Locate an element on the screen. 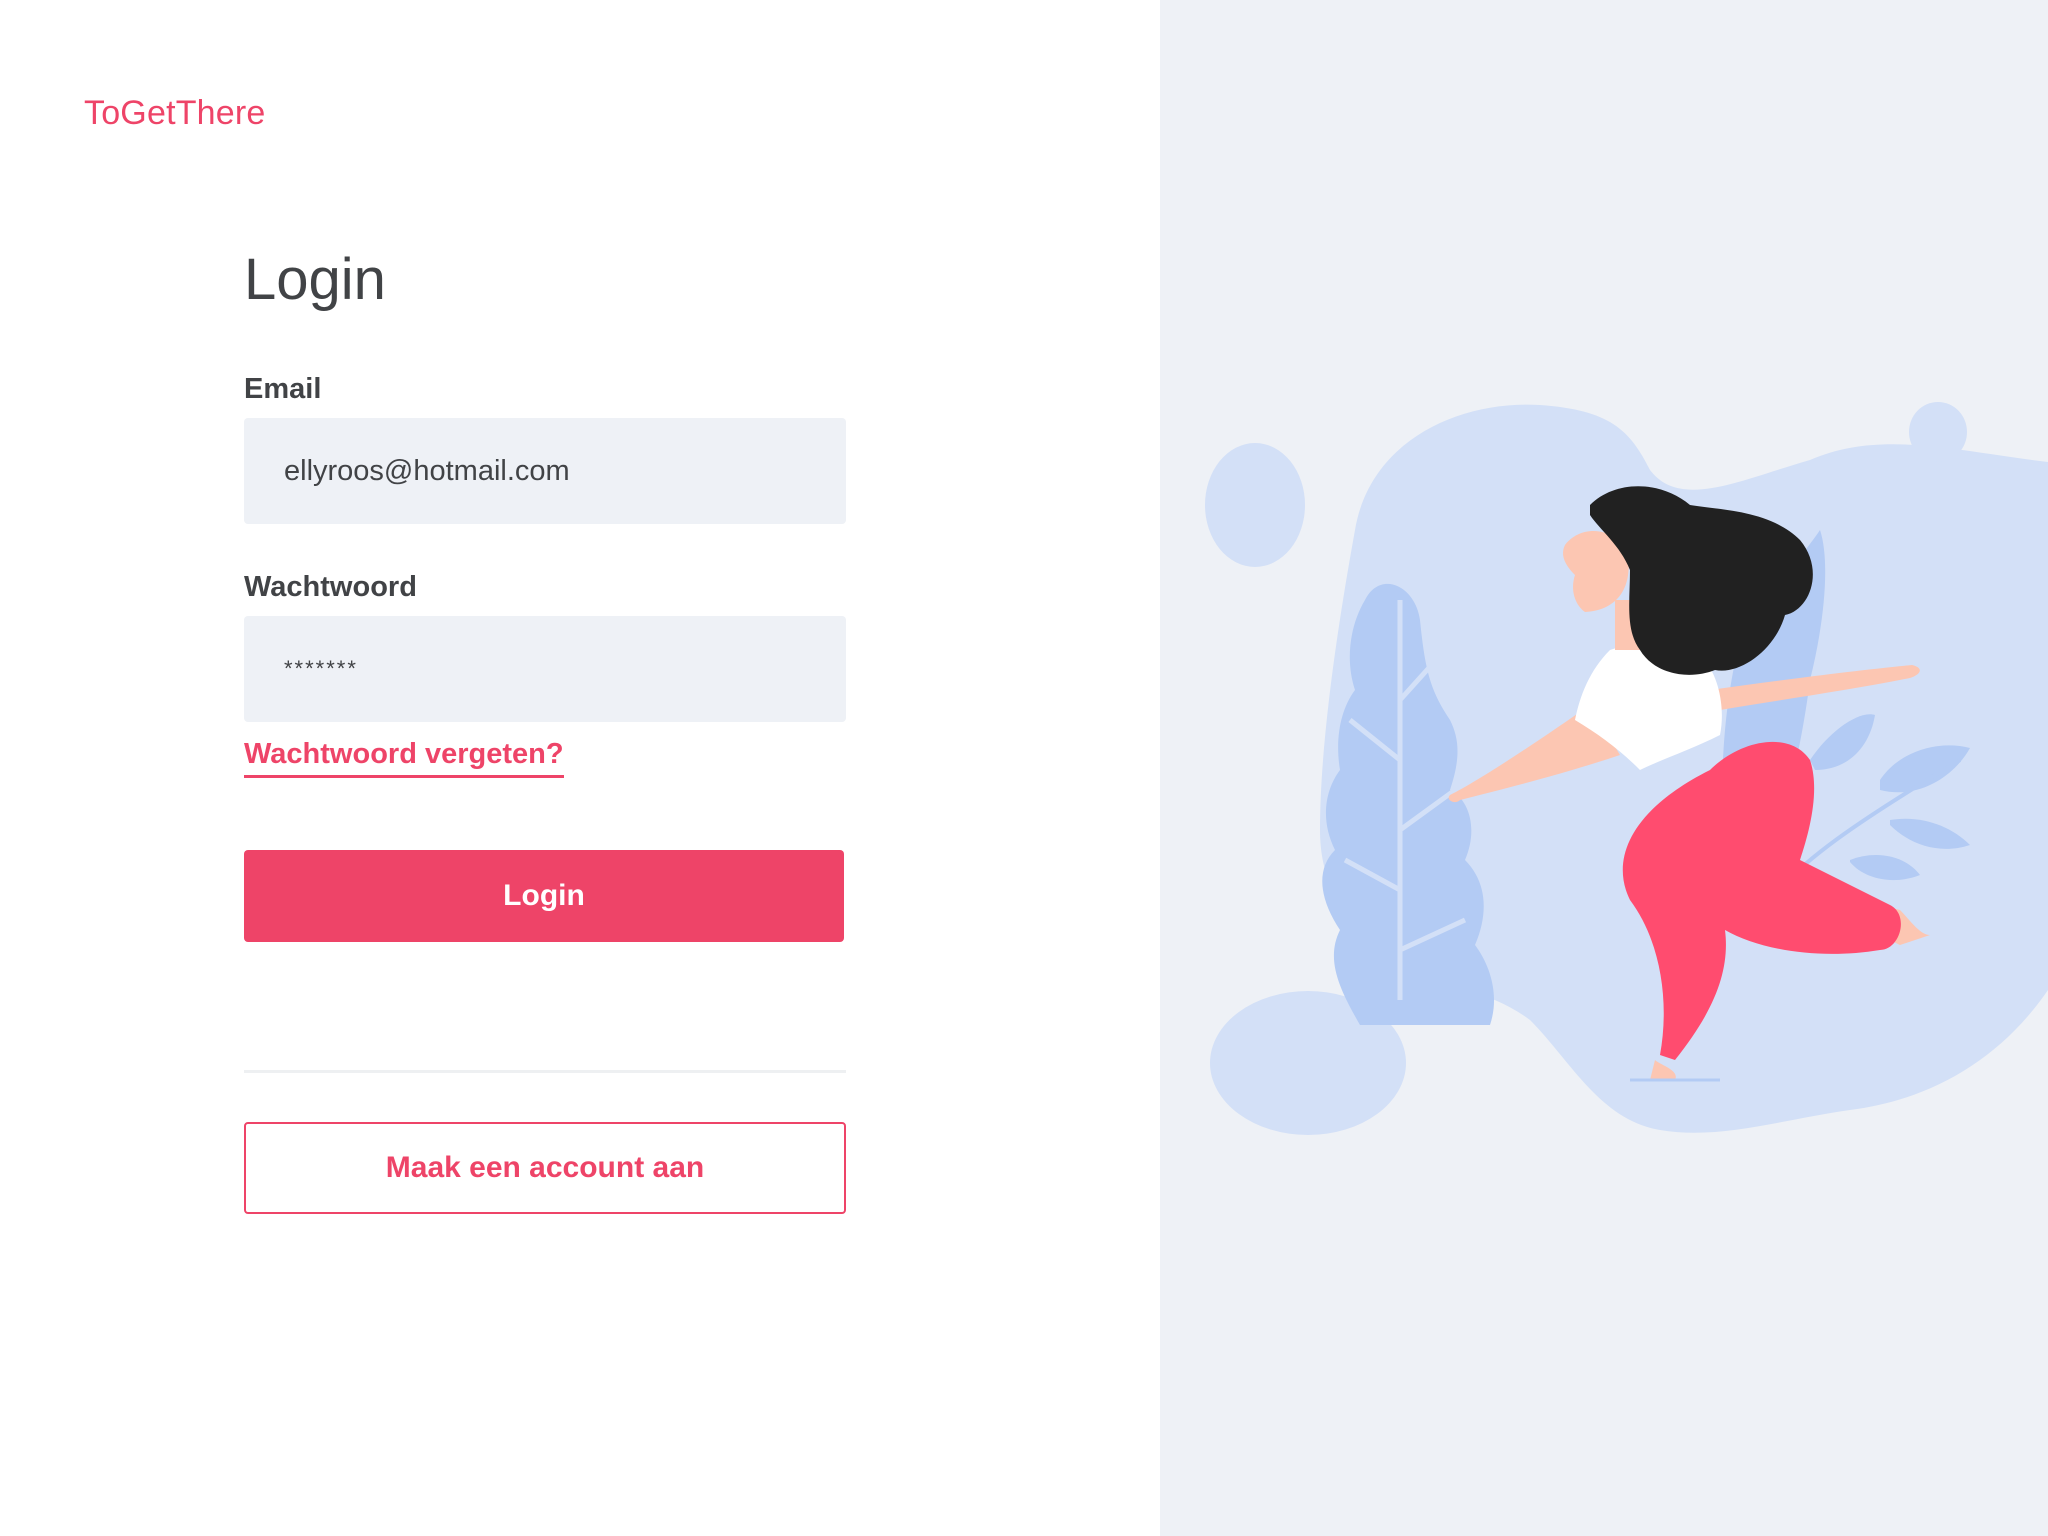 The image size is (2048, 1536). password-label: Wachtwoord is located at coordinates (330, 587).